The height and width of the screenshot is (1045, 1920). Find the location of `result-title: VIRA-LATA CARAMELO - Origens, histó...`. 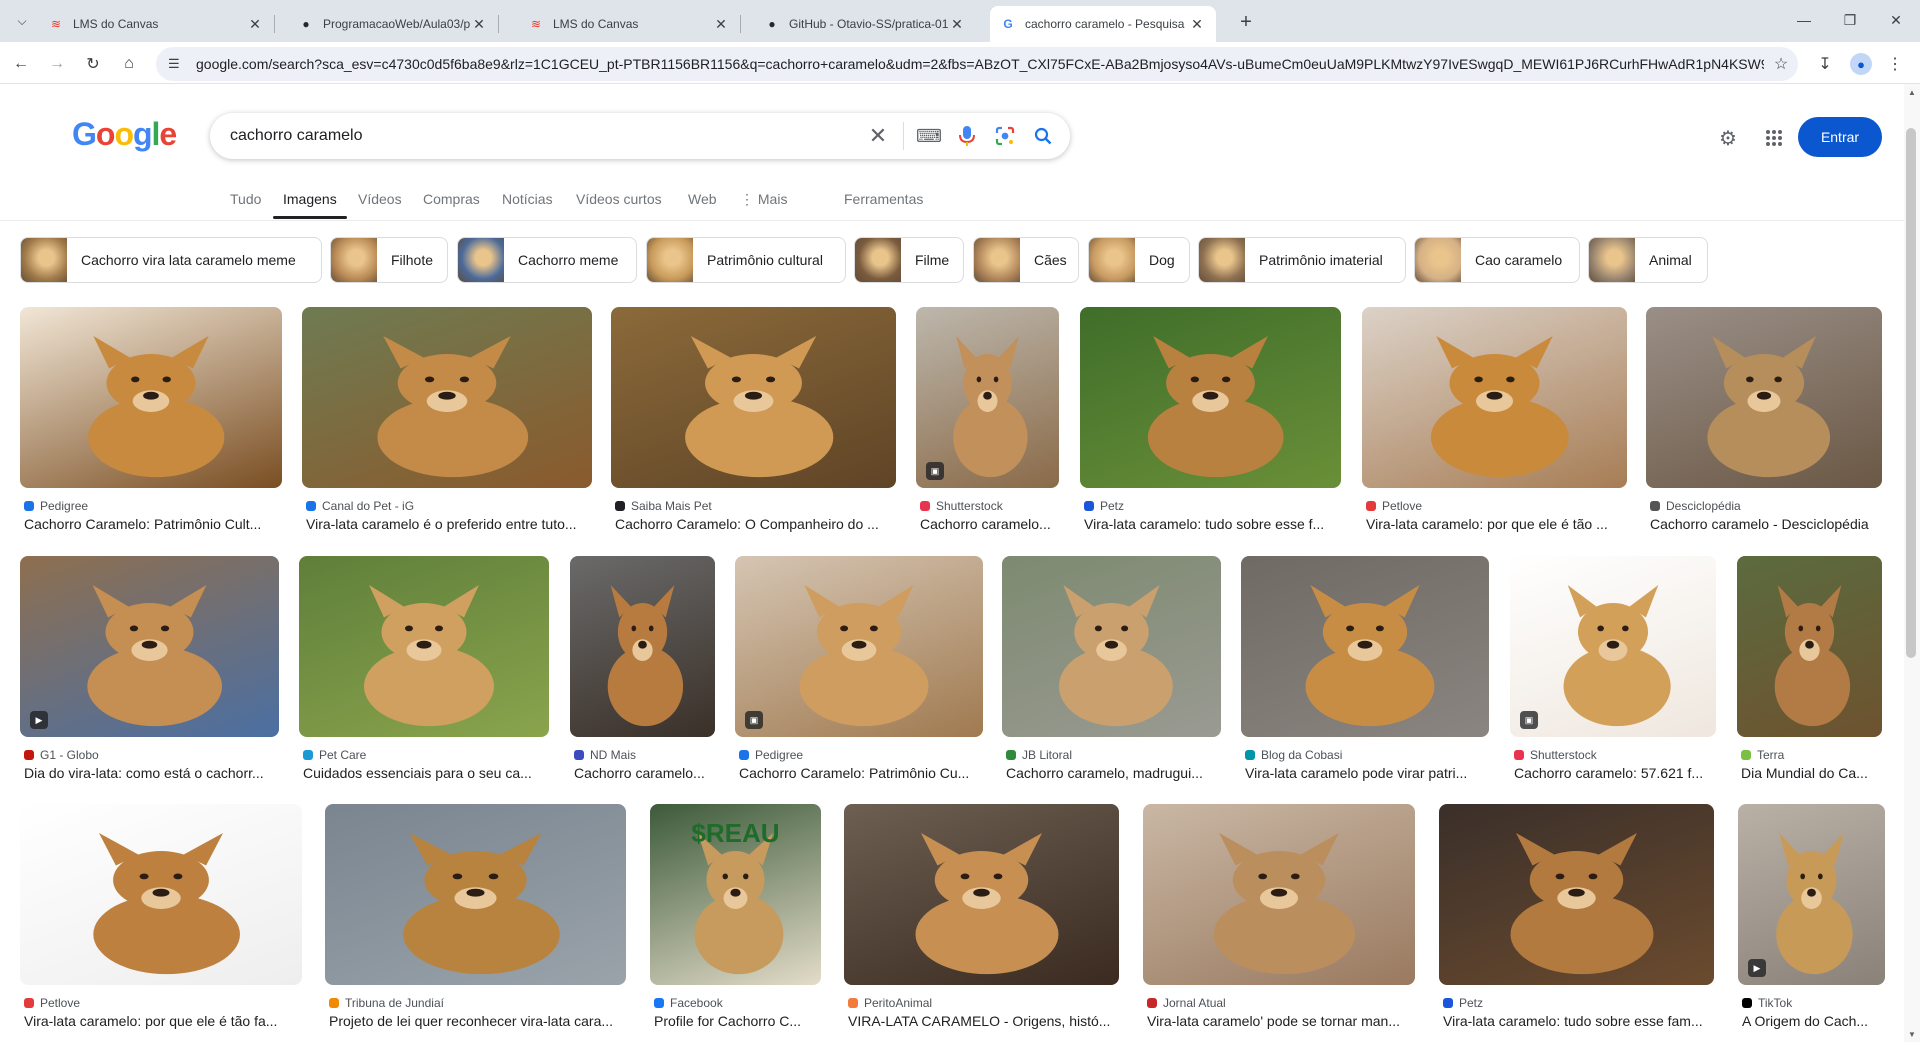

result-title: VIRA-LATA CARAMELO - Origens, histó... is located at coordinates (981, 1021).